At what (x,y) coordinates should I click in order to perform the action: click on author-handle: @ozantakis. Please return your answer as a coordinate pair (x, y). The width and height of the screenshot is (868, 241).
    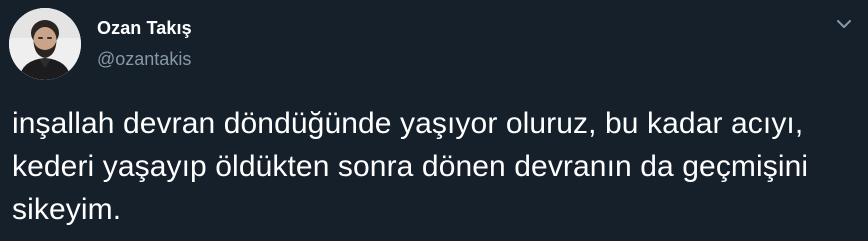
    Looking at the image, I should click on (144, 59).